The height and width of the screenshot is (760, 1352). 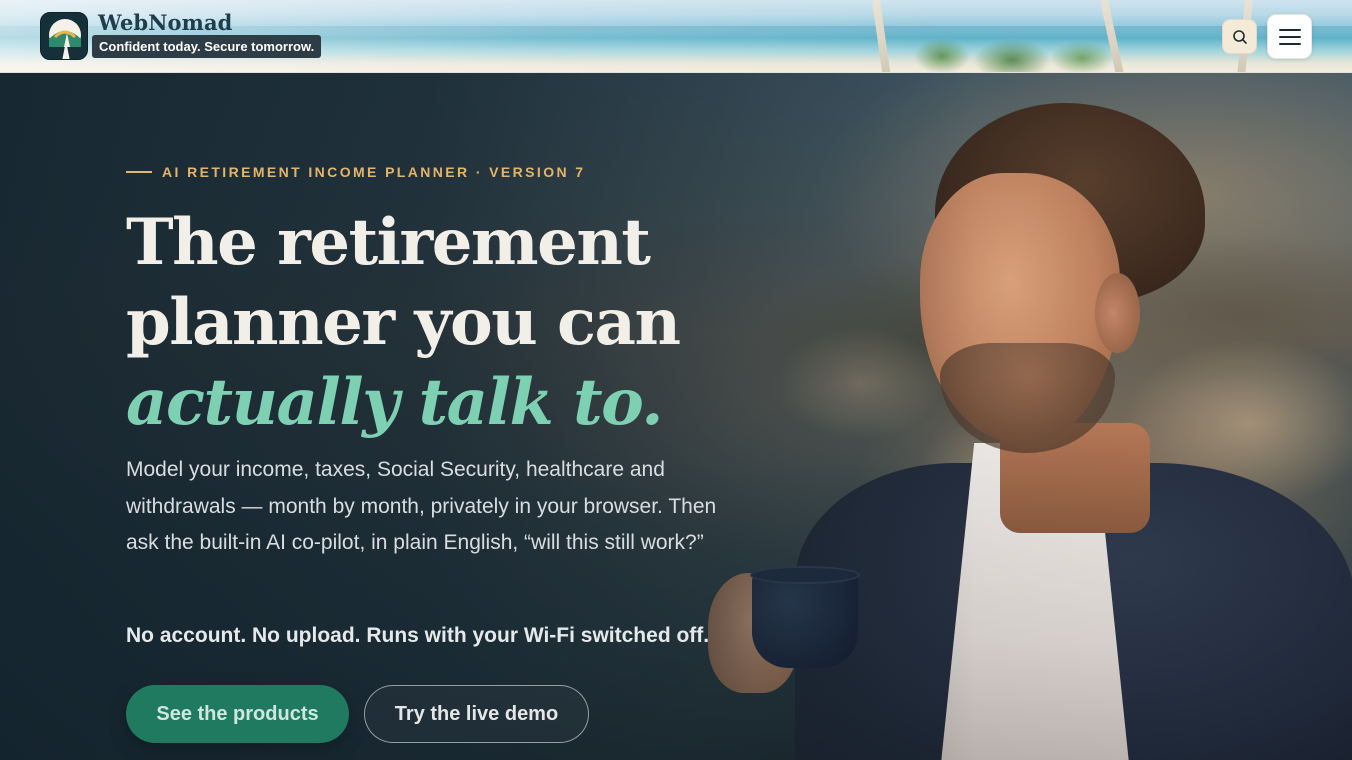 I want to click on menu-button, so click(x=1289, y=36).